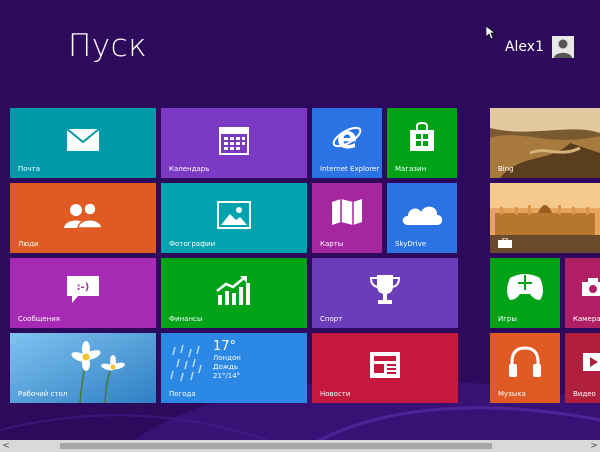 Image resolution: width=600 pixels, height=452 pixels. What do you see at coordinates (29, 169) in the screenshot?
I see `tile-label: Почта` at bounding box center [29, 169].